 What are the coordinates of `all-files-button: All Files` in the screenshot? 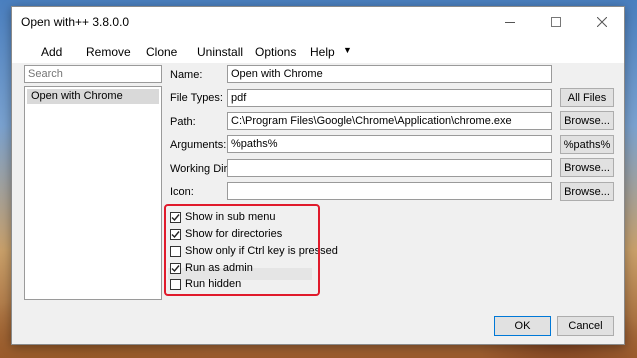 It's located at (587, 97).